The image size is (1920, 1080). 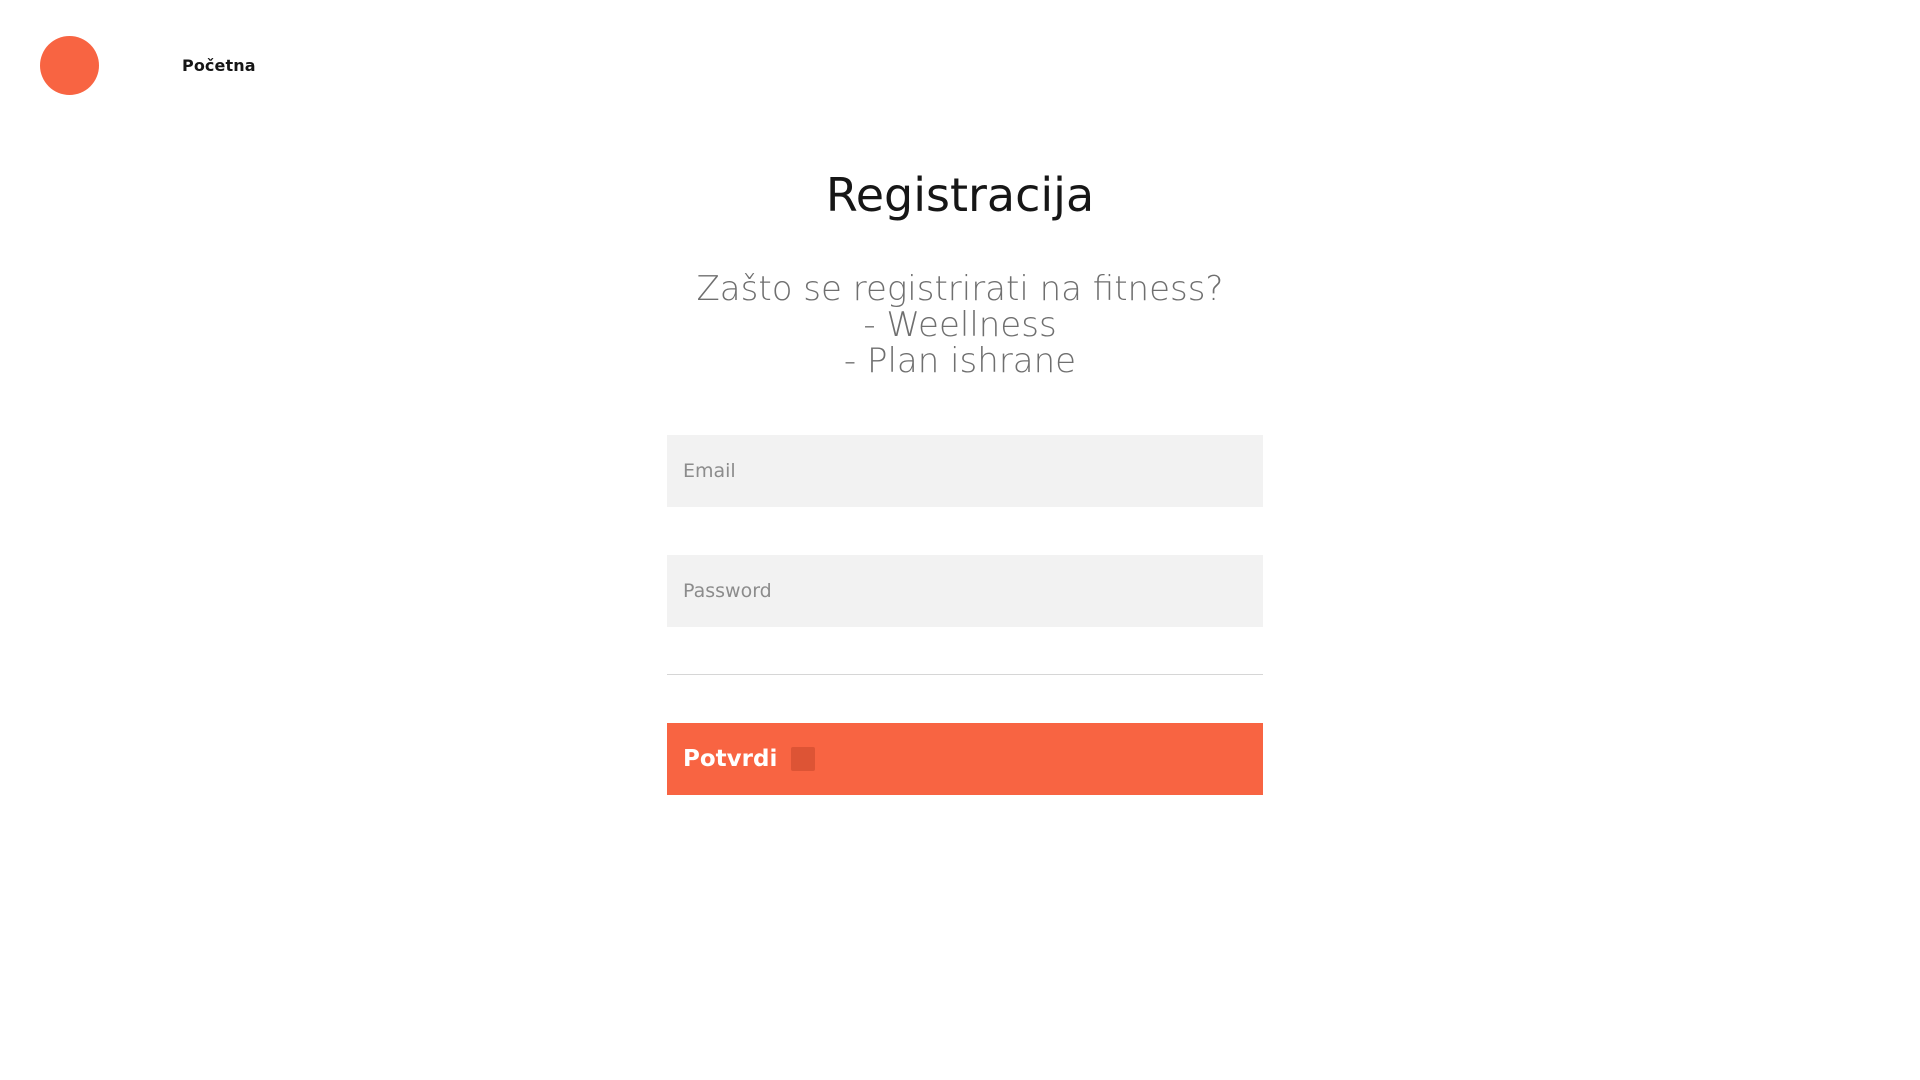 What do you see at coordinates (730, 759) in the screenshot?
I see `submit-button-label: Potvrdi` at bounding box center [730, 759].